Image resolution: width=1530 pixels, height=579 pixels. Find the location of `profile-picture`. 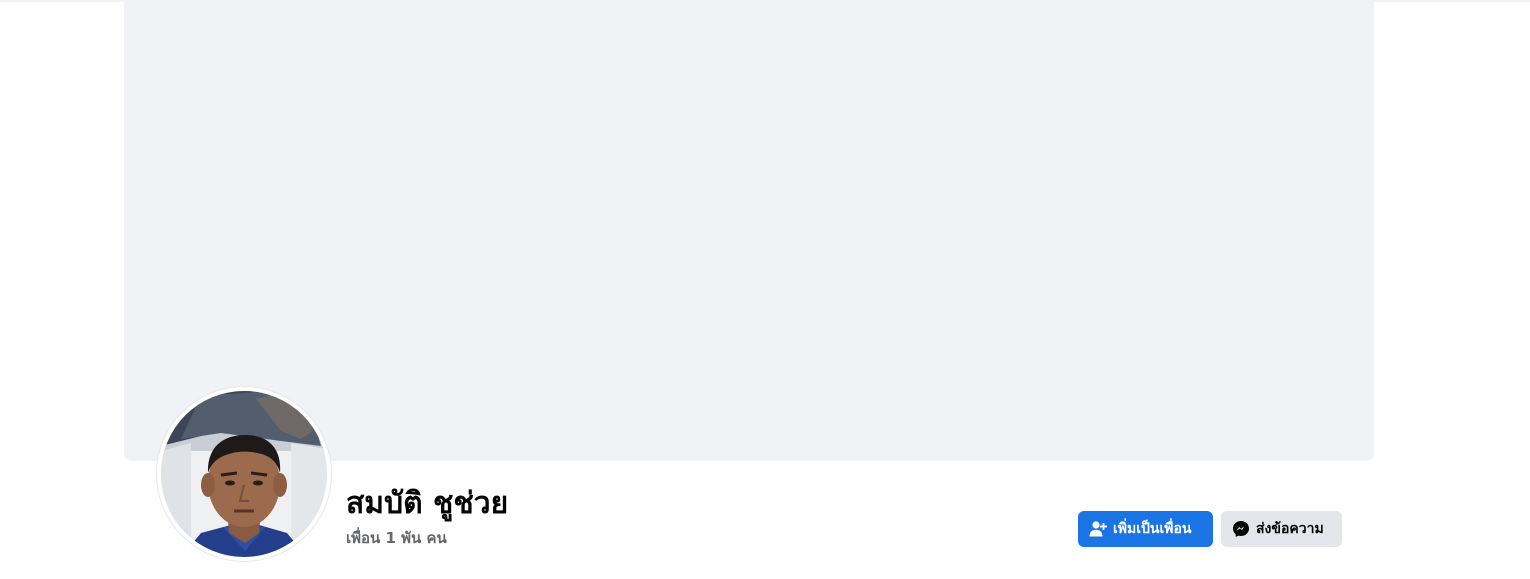

profile-picture is located at coordinates (244, 474).